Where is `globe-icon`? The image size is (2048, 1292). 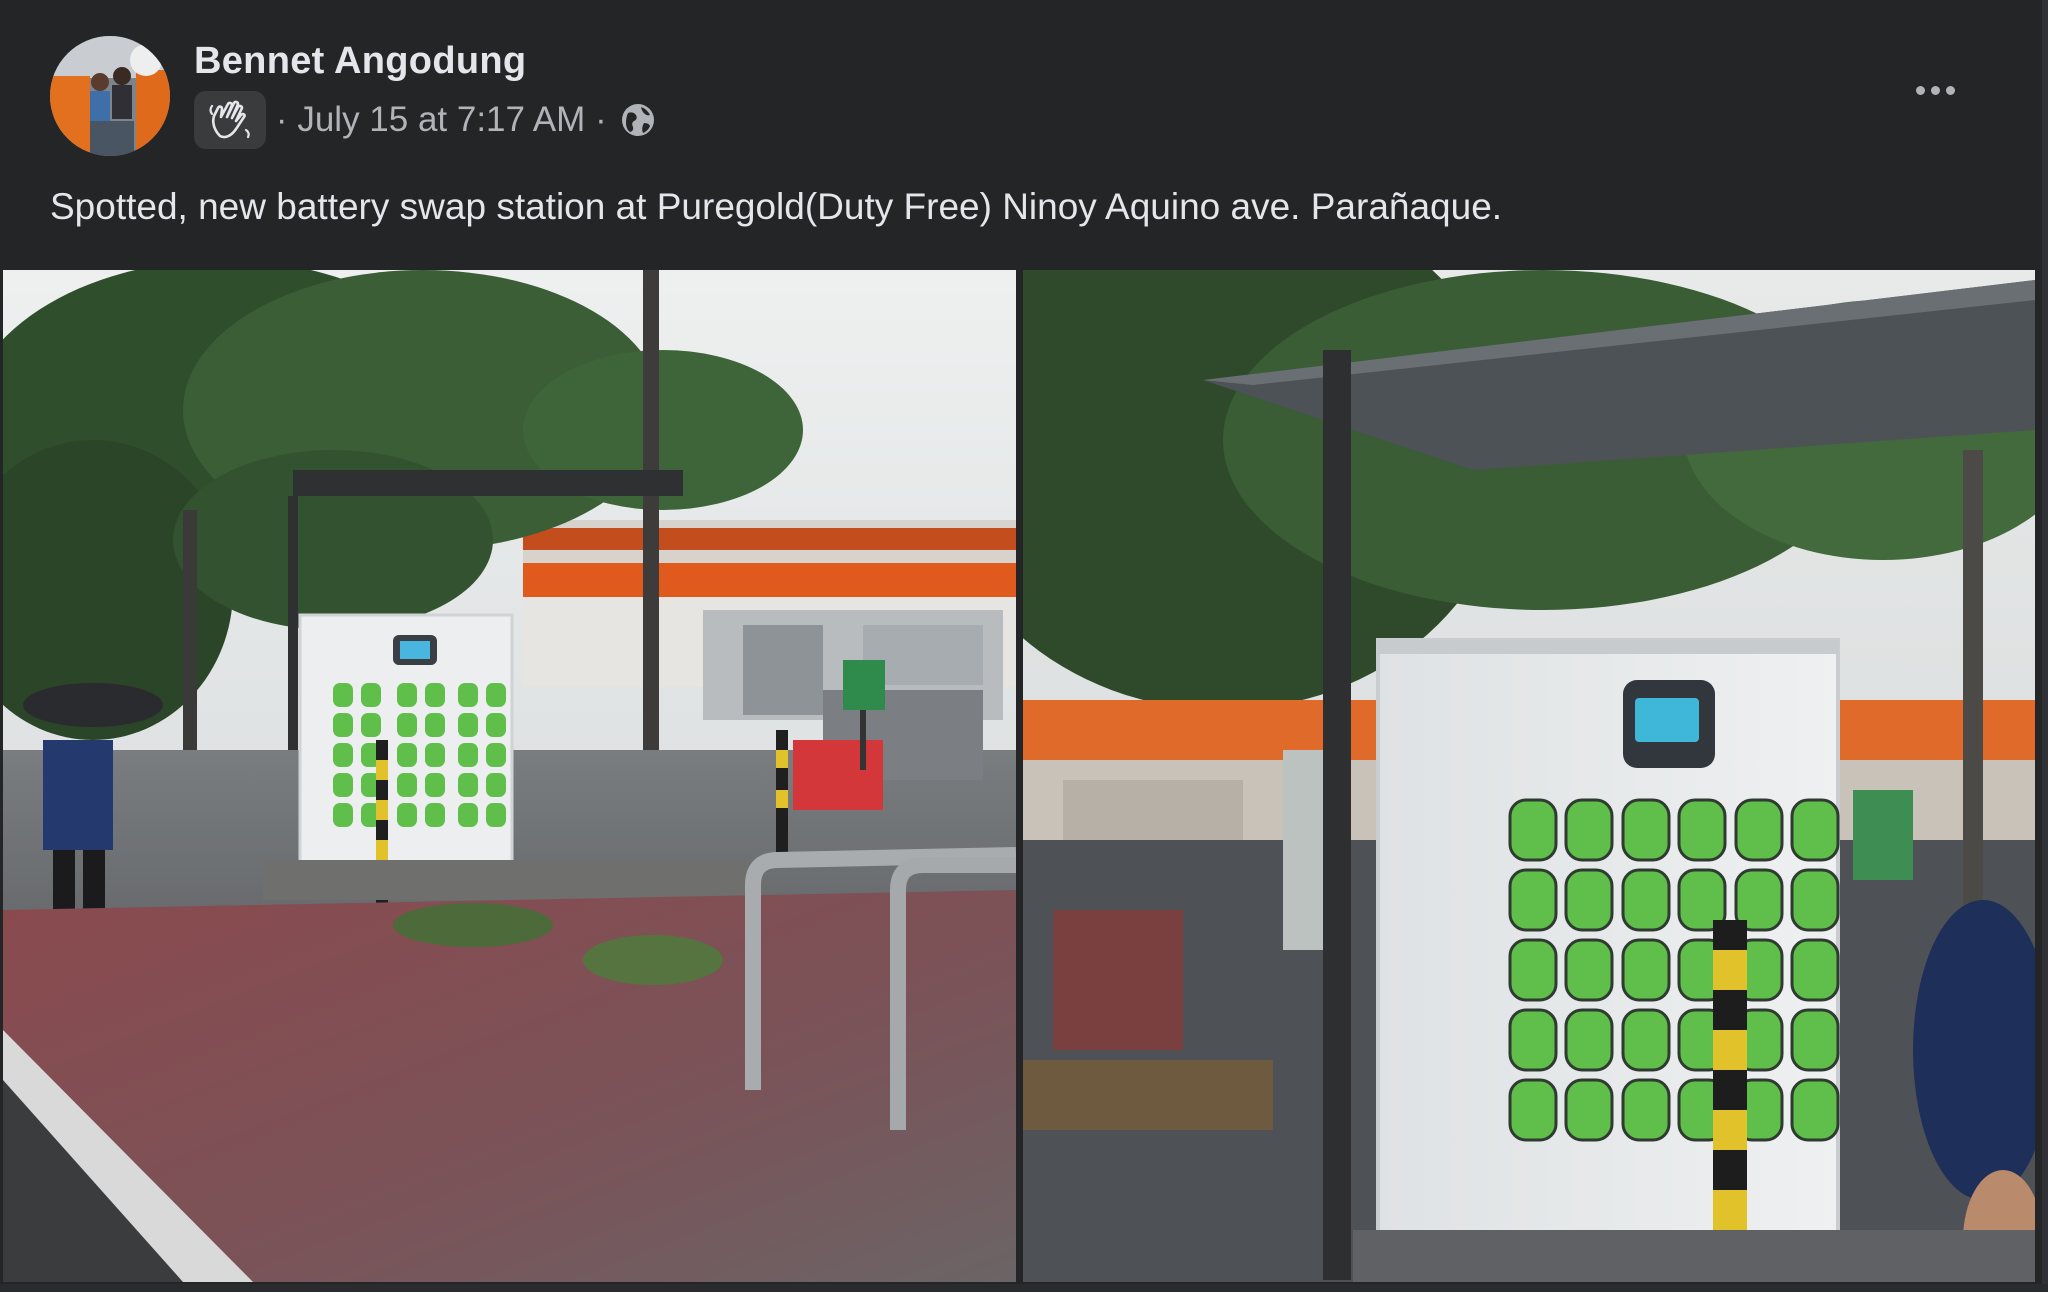
globe-icon is located at coordinates (638, 120).